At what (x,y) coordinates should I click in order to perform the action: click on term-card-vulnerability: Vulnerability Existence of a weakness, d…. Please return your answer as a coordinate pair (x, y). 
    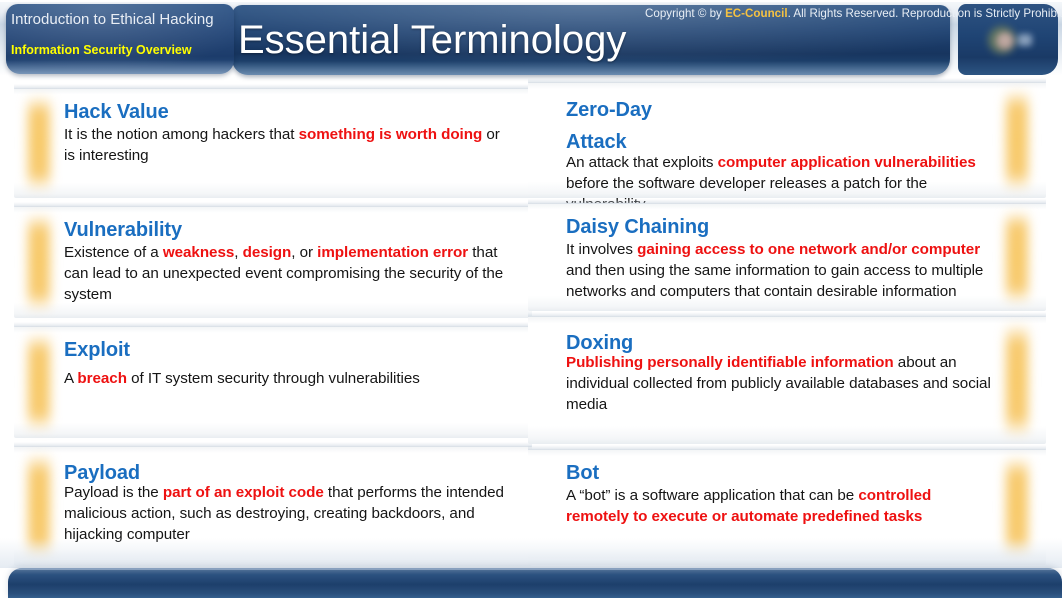
    Looking at the image, I should click on (273, 260).